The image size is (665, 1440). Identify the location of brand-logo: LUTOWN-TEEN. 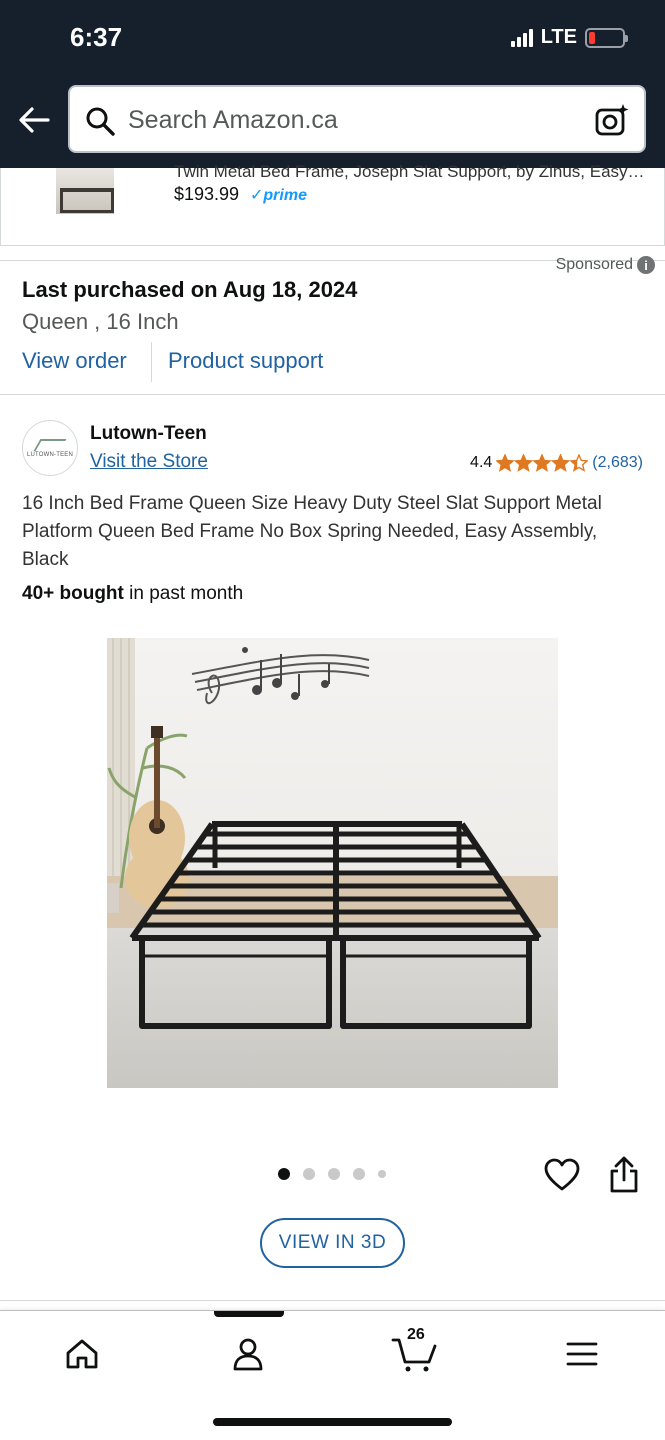
(50, 448).